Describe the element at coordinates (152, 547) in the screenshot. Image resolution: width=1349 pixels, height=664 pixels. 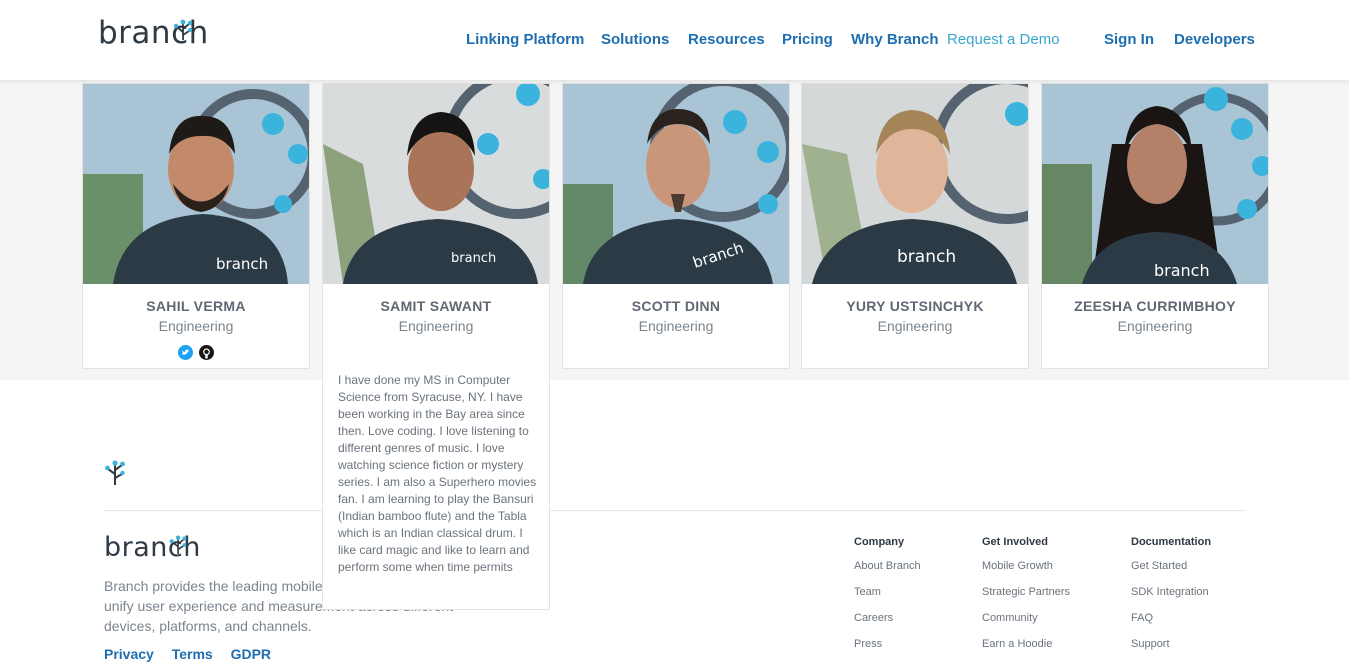
I see `footer-branch-logo: branch` at that location.